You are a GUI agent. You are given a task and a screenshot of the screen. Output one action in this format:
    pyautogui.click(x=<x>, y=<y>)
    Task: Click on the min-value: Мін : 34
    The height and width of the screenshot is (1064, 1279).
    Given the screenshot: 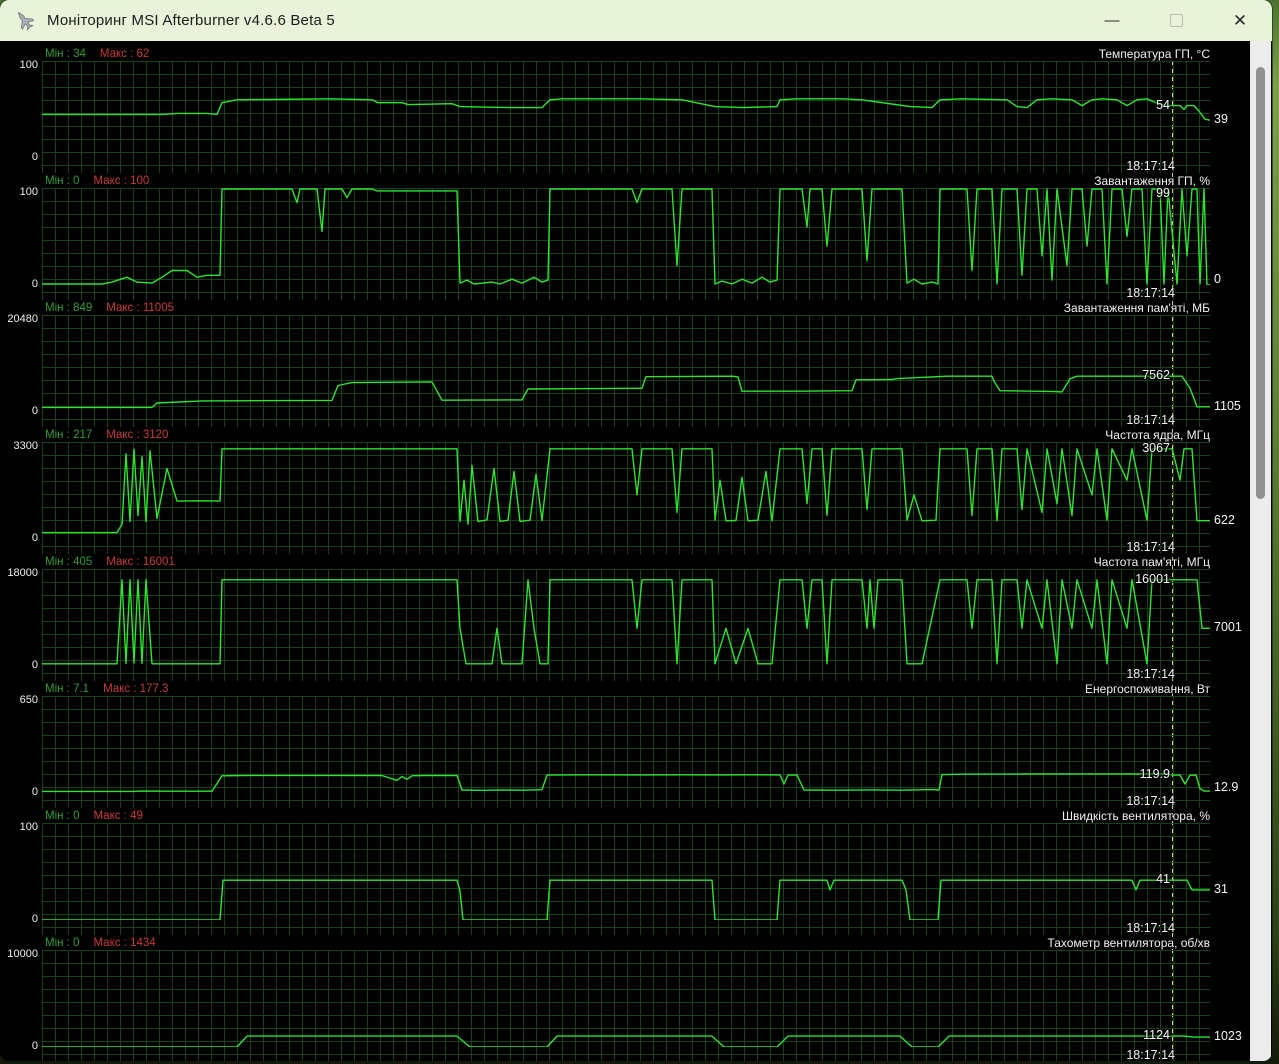 What is the action you would take?
    pyautogui.click(x=65, y=53)
    